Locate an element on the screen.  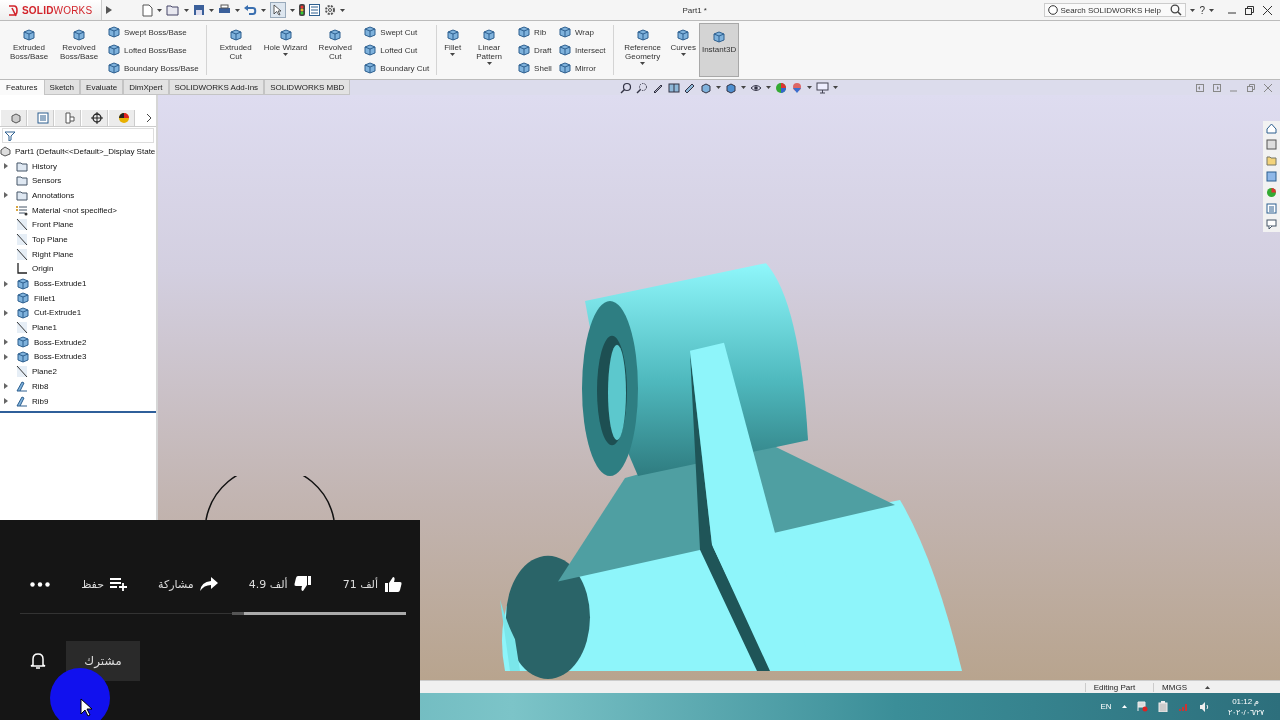
language-indicator: EN is located at coordinates (1106, 706).